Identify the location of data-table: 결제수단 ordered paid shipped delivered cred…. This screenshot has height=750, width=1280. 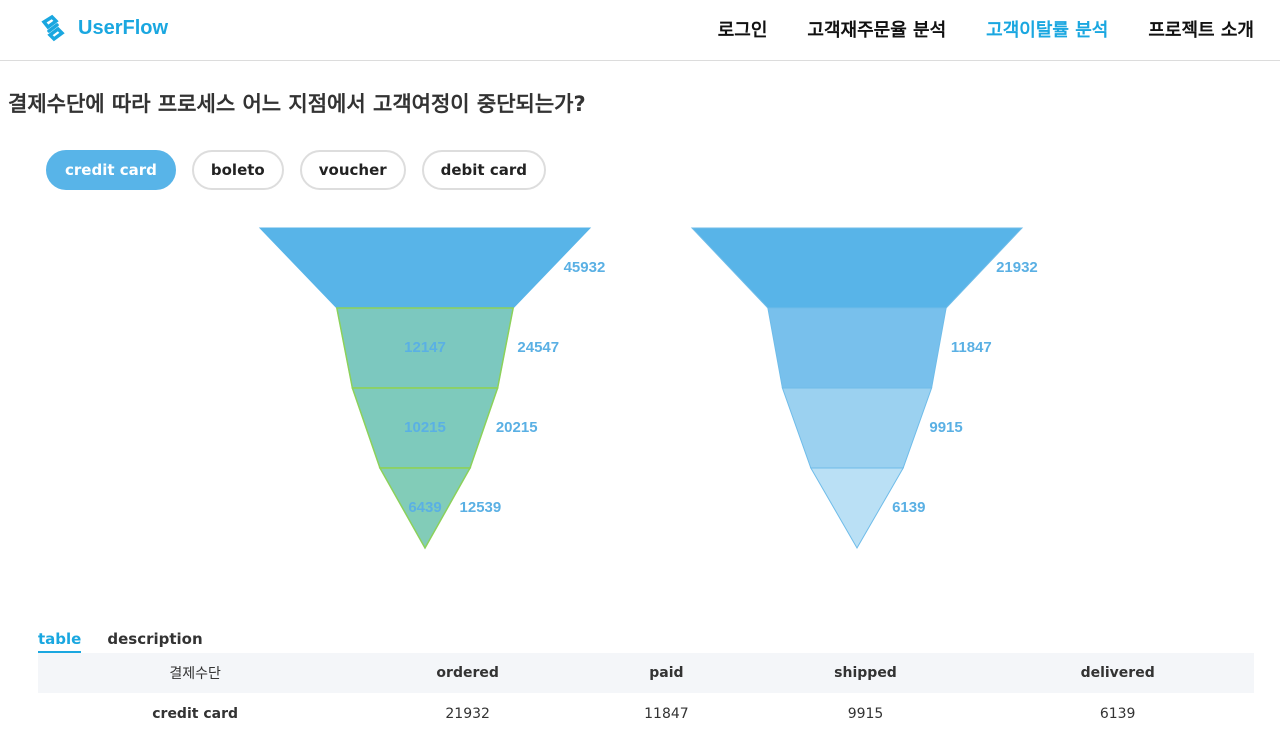
(646, 694).